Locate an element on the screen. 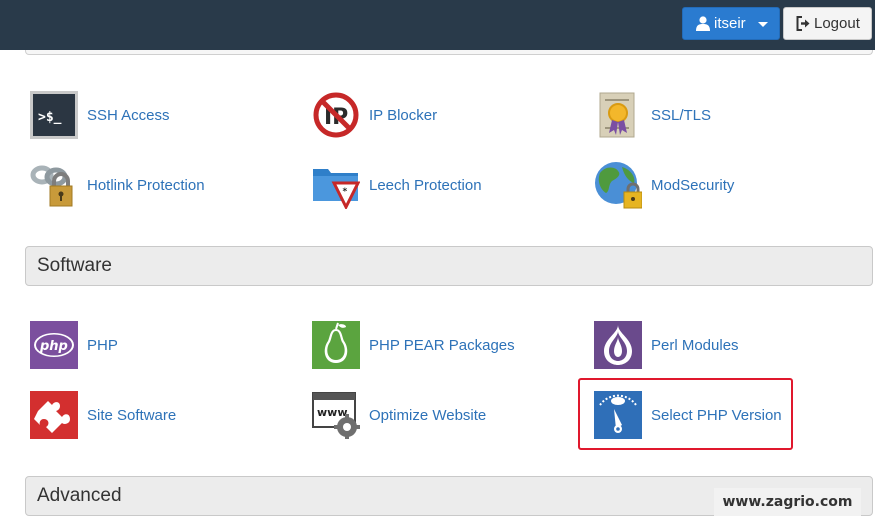 The height and width of the screenshot is (516, 875). certificate-icon is located at coordinates (617, 115).